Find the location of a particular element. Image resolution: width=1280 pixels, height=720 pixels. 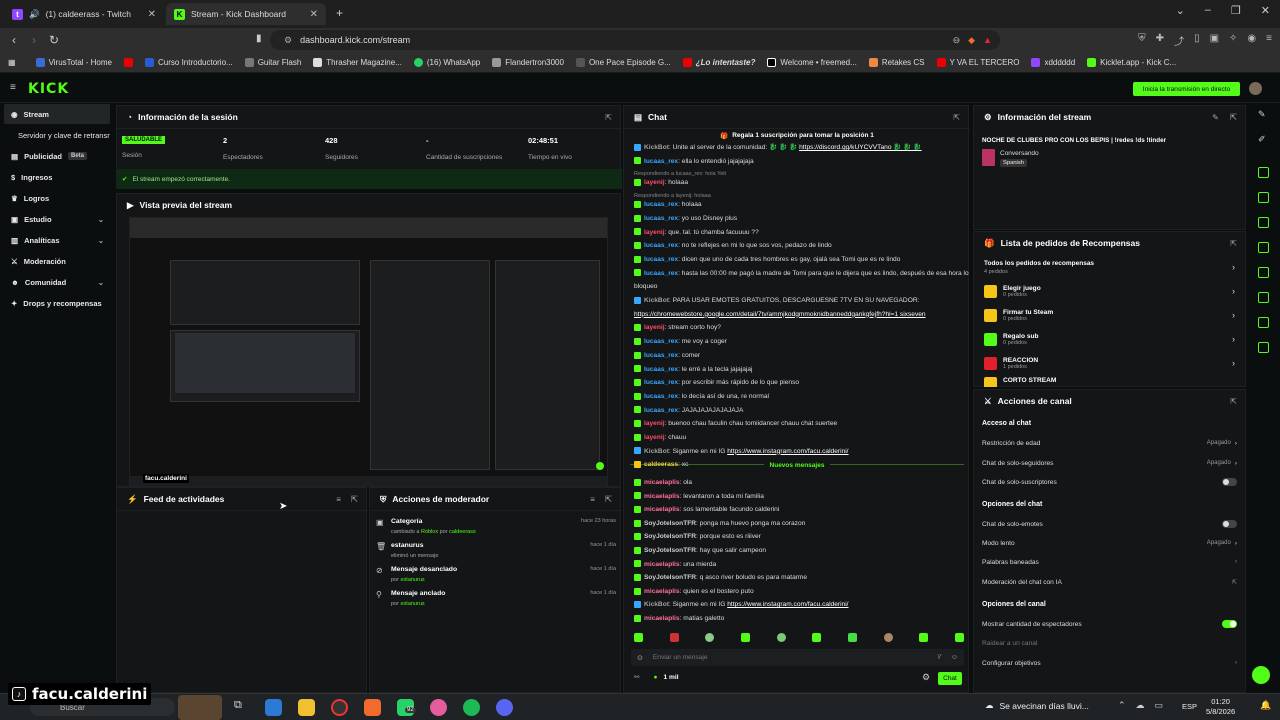

forward-button: › is located at coordinates (34, 40).